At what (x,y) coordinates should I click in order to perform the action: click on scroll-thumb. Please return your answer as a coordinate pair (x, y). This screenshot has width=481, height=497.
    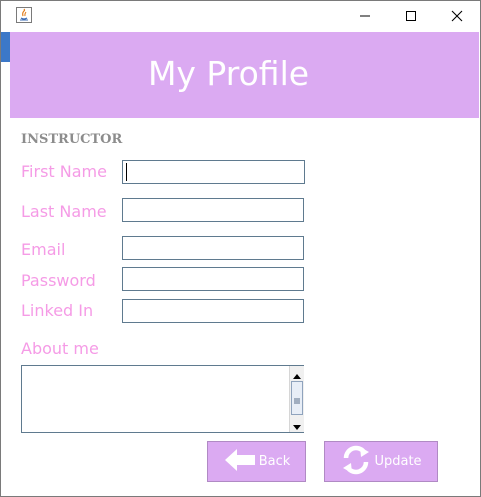
    Looking at the image, I should click on (297, 398).